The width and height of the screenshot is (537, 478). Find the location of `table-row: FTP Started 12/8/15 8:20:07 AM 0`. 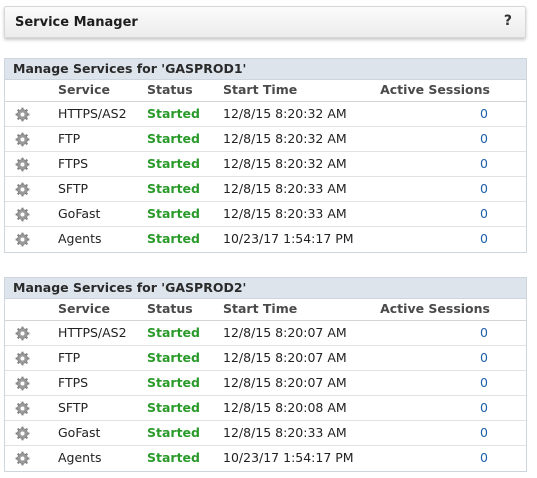

table-row: FTP Started 12/8/15 8:20:07 AM 0 is located at coordinates (265, 358).